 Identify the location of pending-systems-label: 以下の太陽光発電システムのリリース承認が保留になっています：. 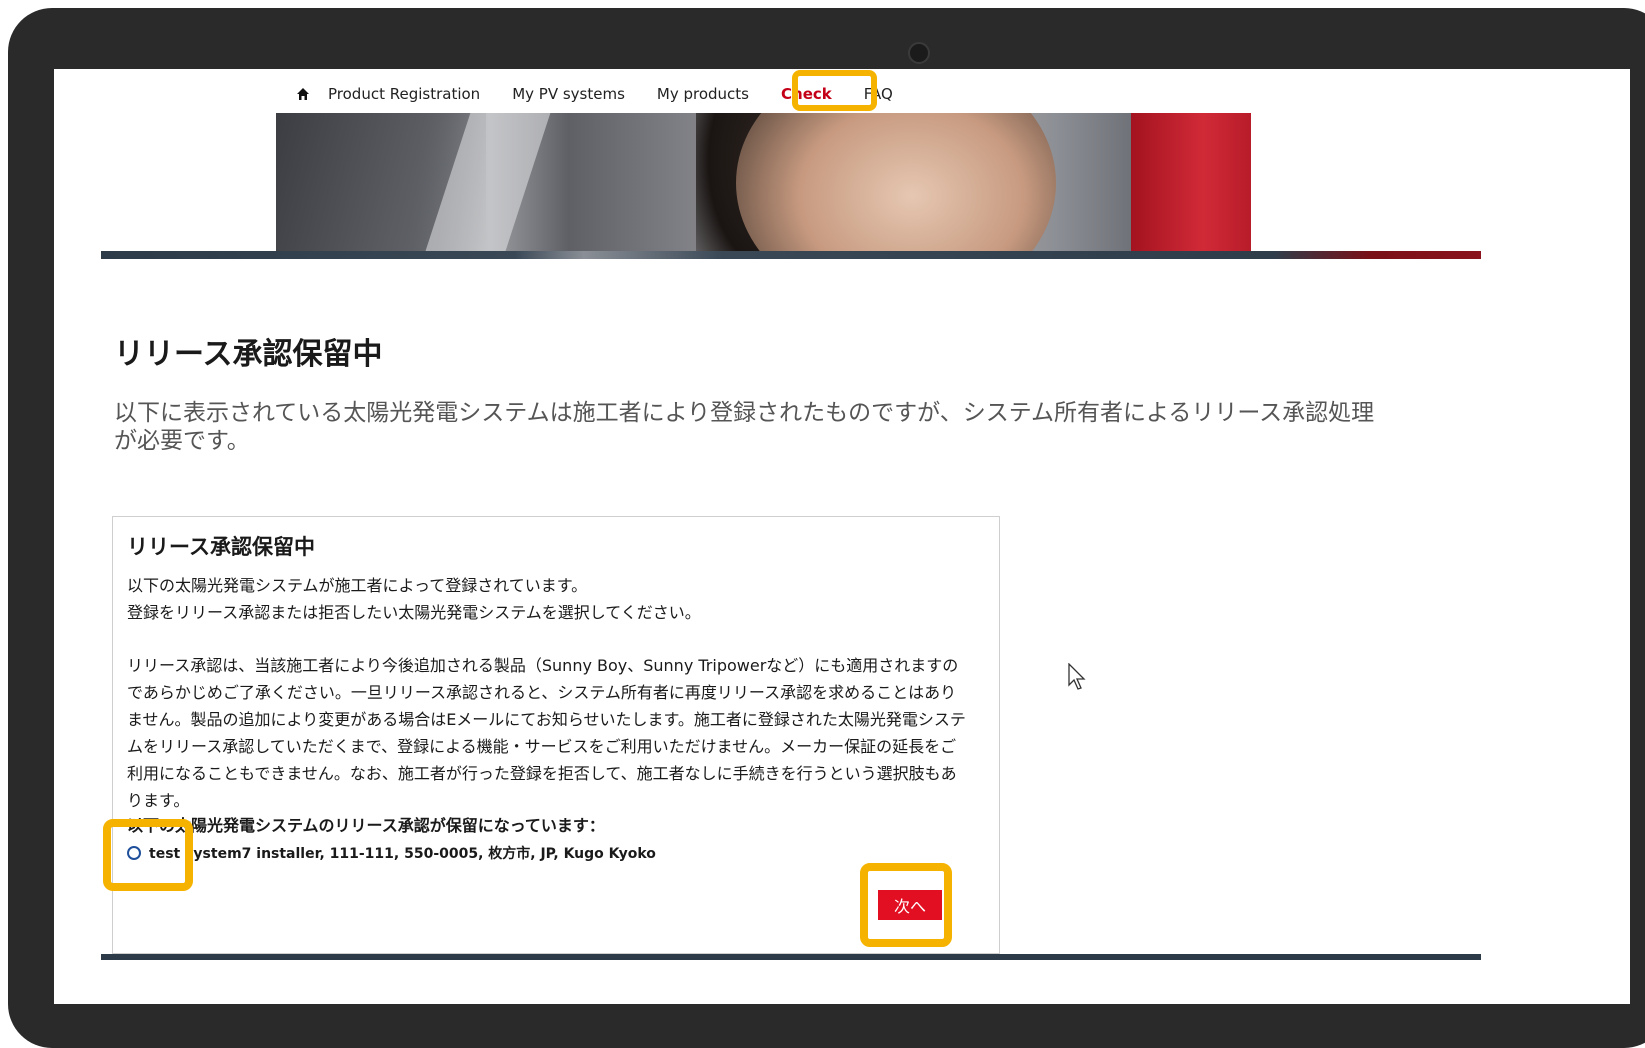
(366, 825).